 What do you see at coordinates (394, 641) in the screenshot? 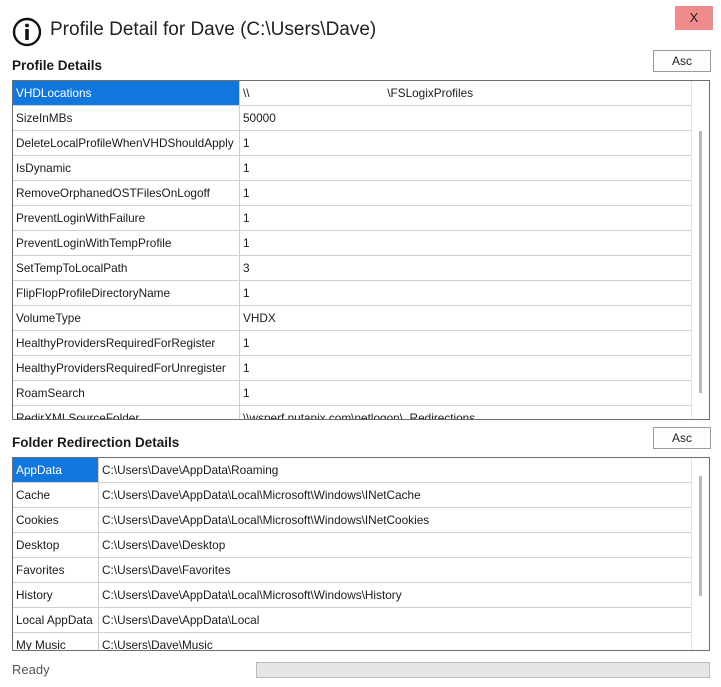
I see `row-value: C:\Users\Dave\Music` at bounding box center [394, 641].